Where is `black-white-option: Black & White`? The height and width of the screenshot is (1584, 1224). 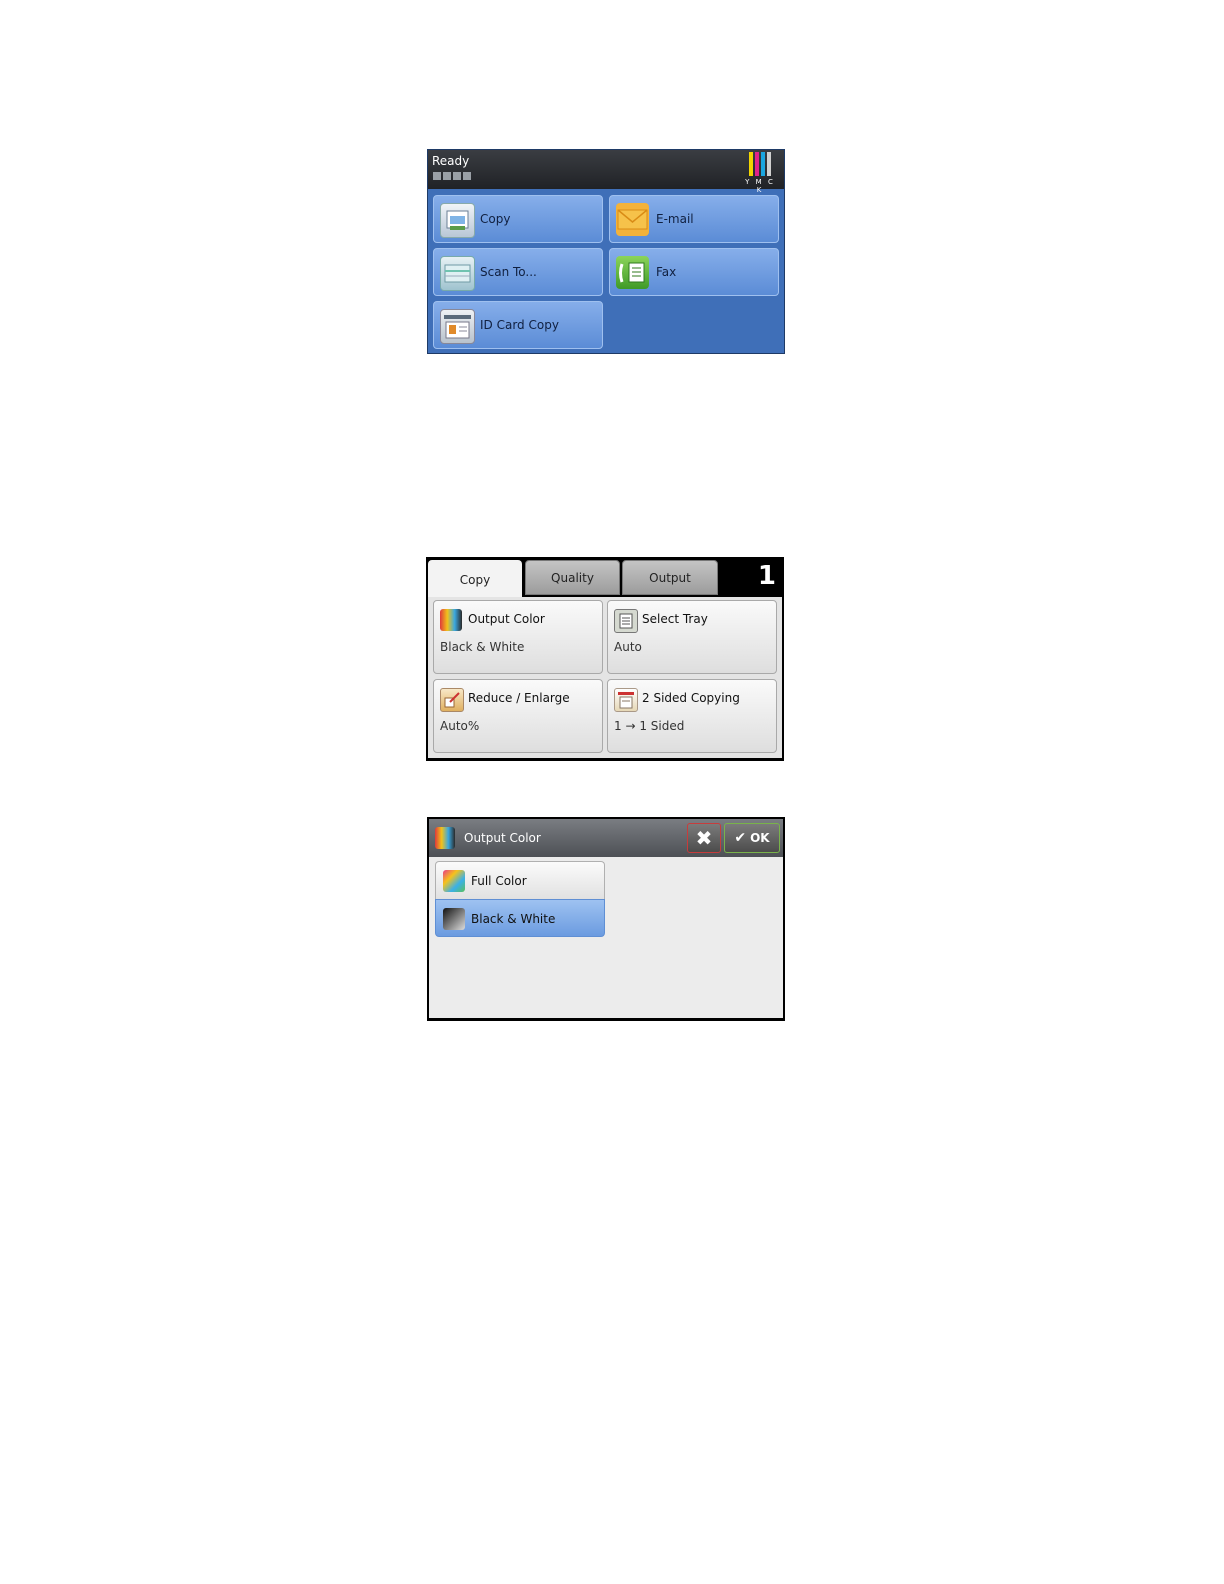
black-white-option: Black & White is located at coordinates (520, 918).